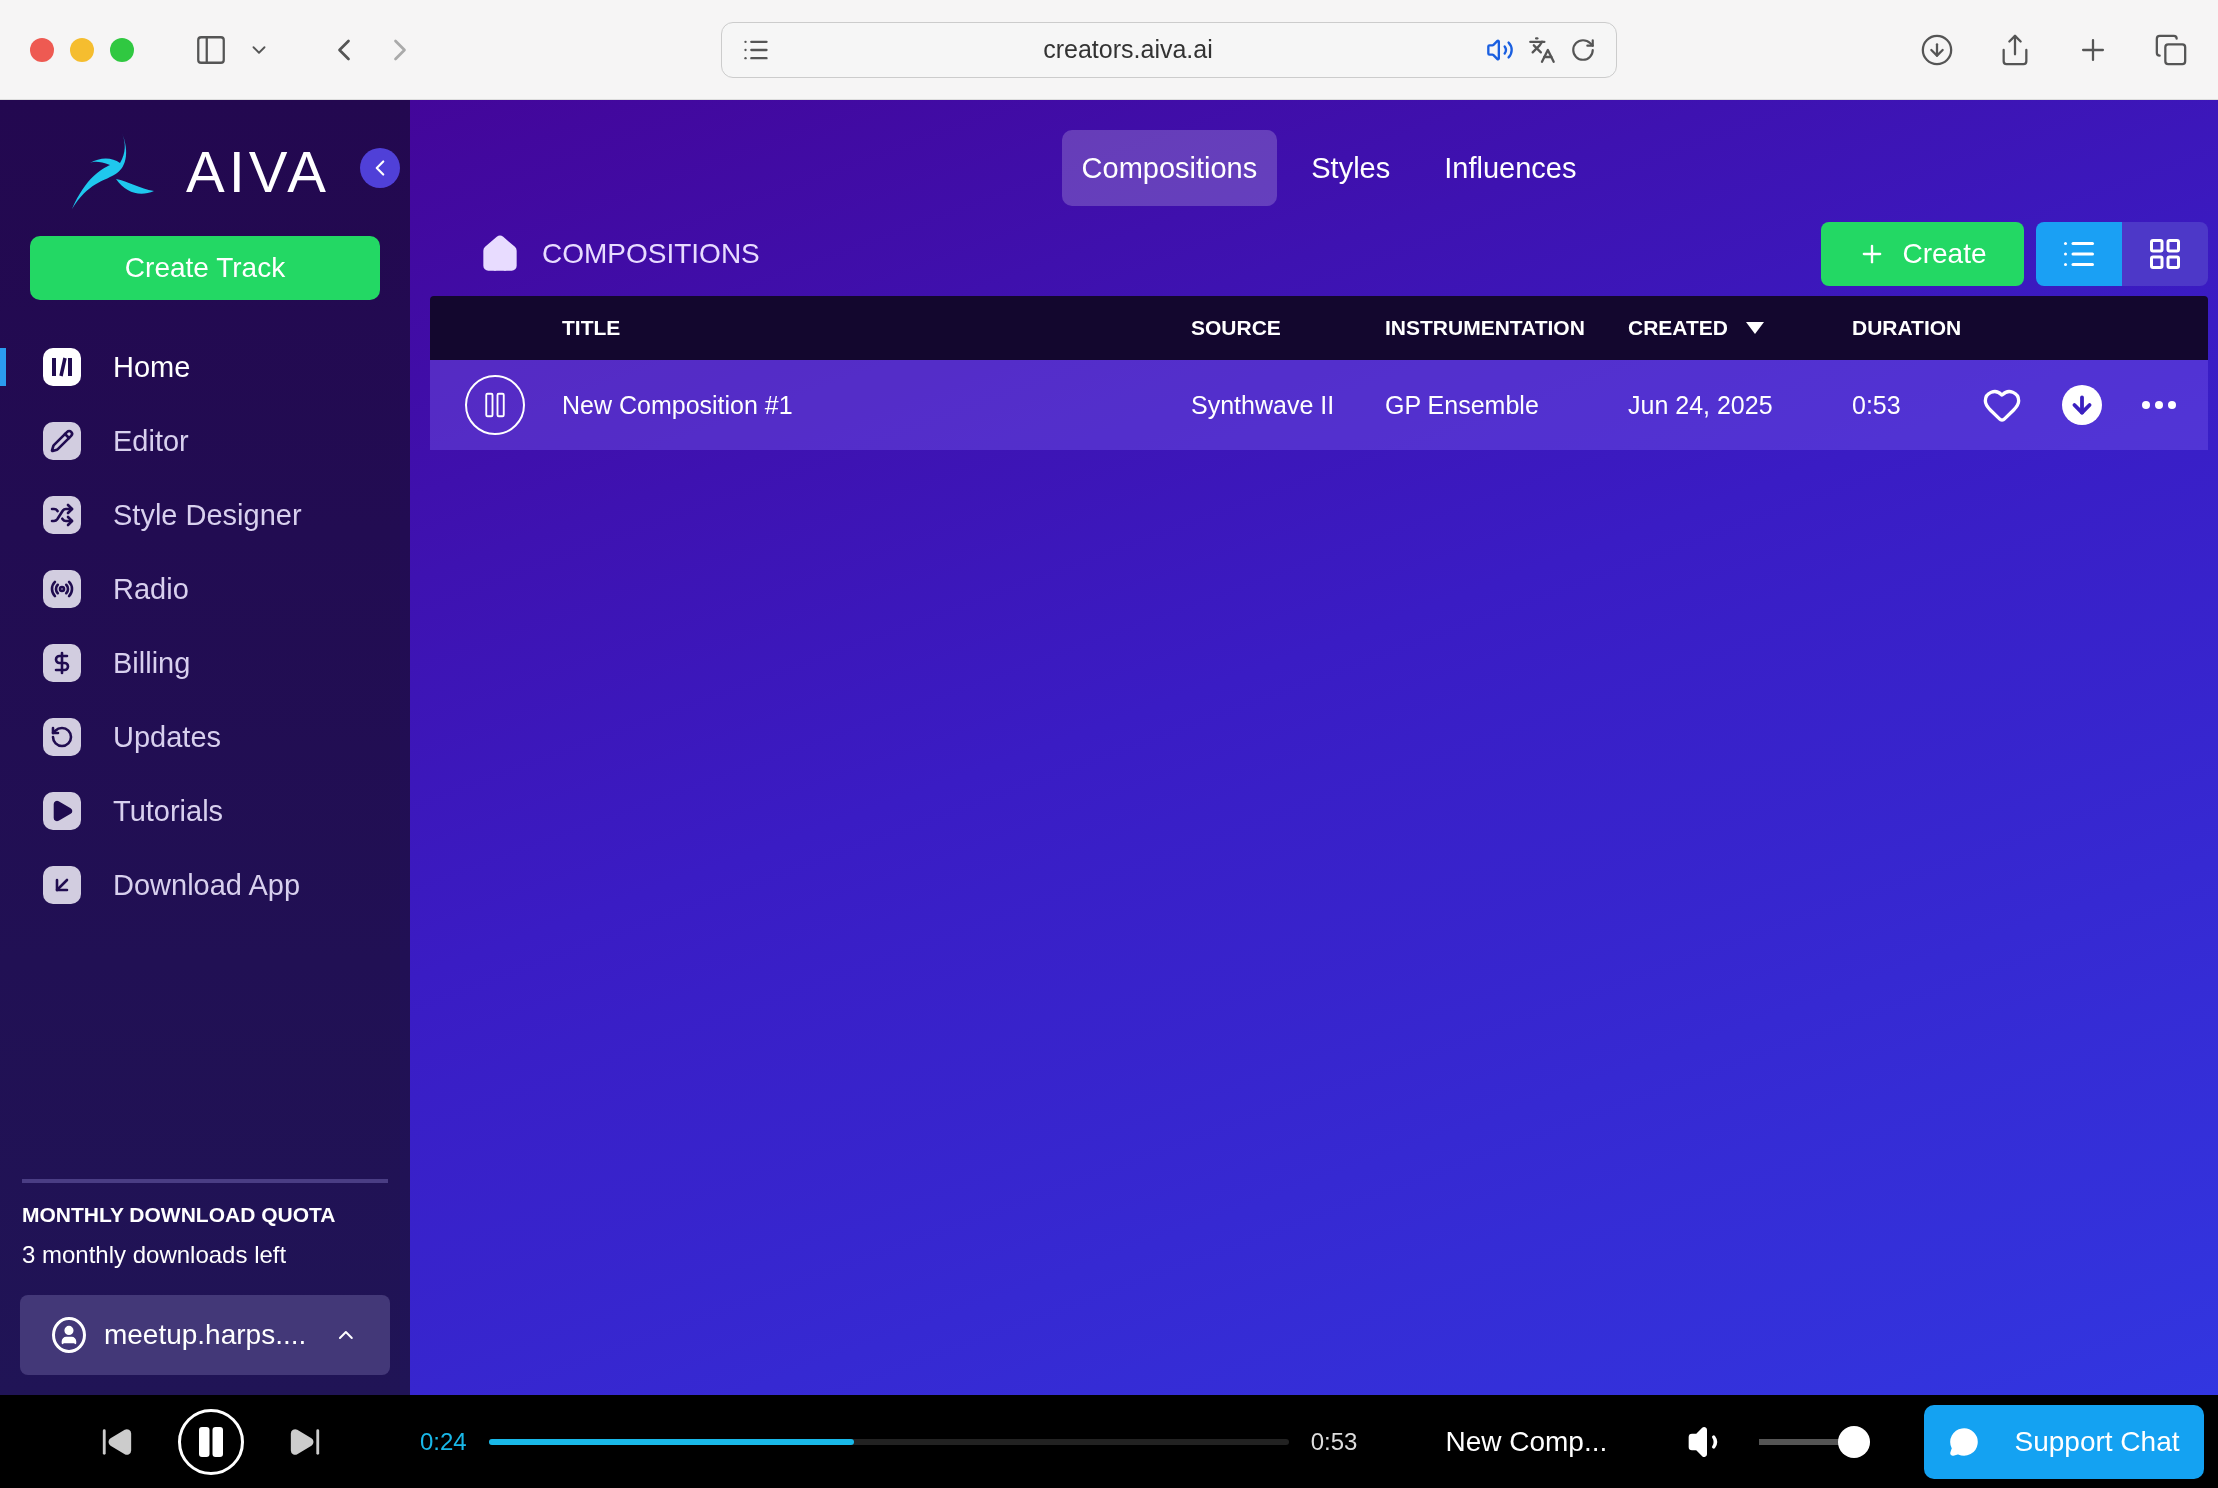  What do you see at coordinates (62, 441) in the screenshot?
I see `pencil-icon` at bounding box center [62, 441].